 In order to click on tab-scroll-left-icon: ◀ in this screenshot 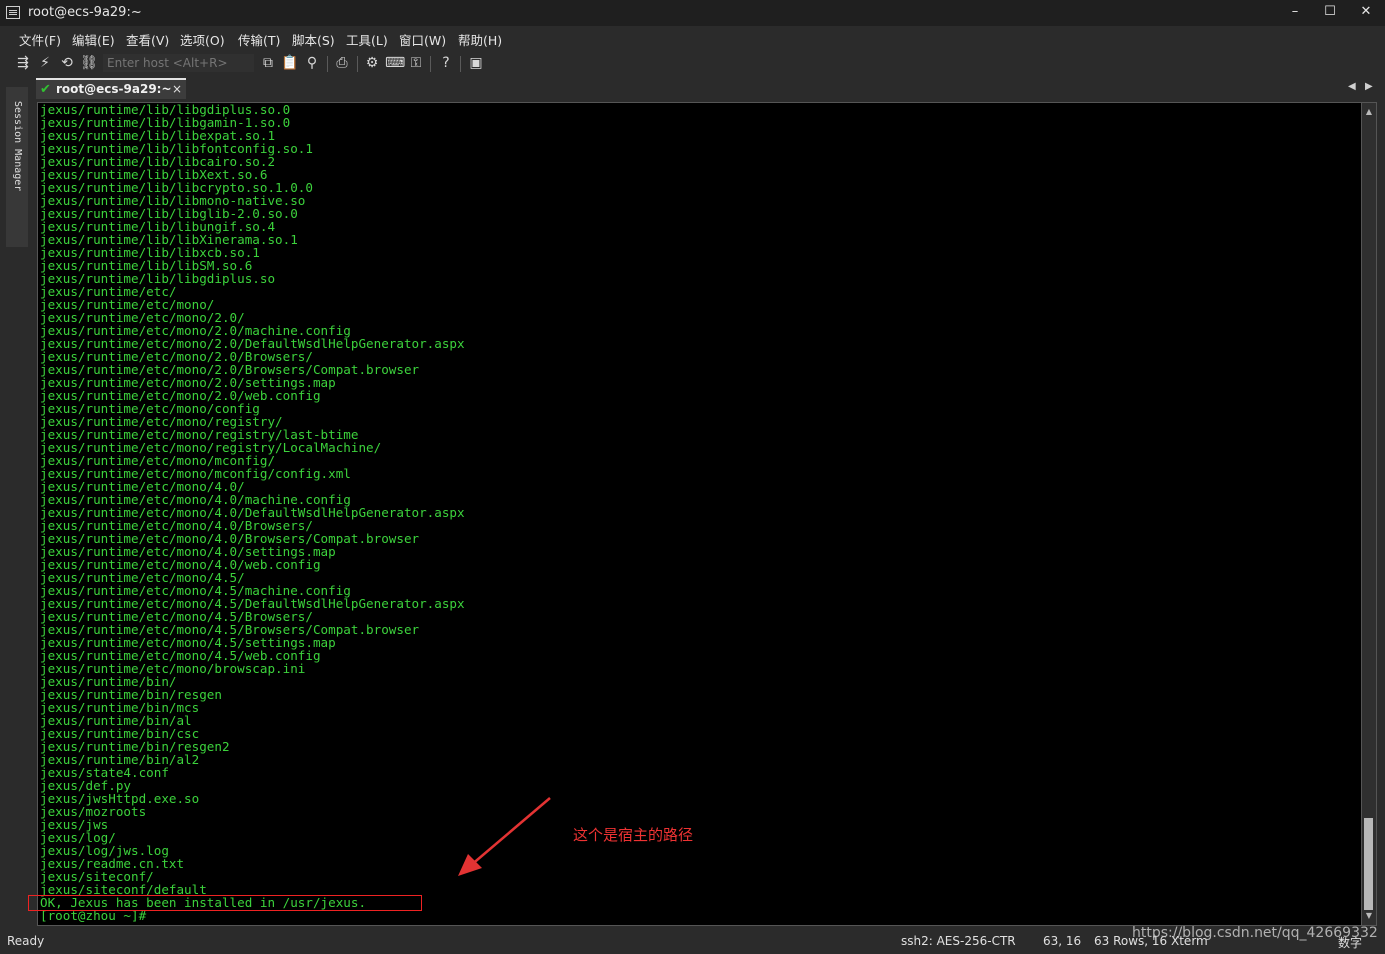, I will do `click(1352, 86)`.